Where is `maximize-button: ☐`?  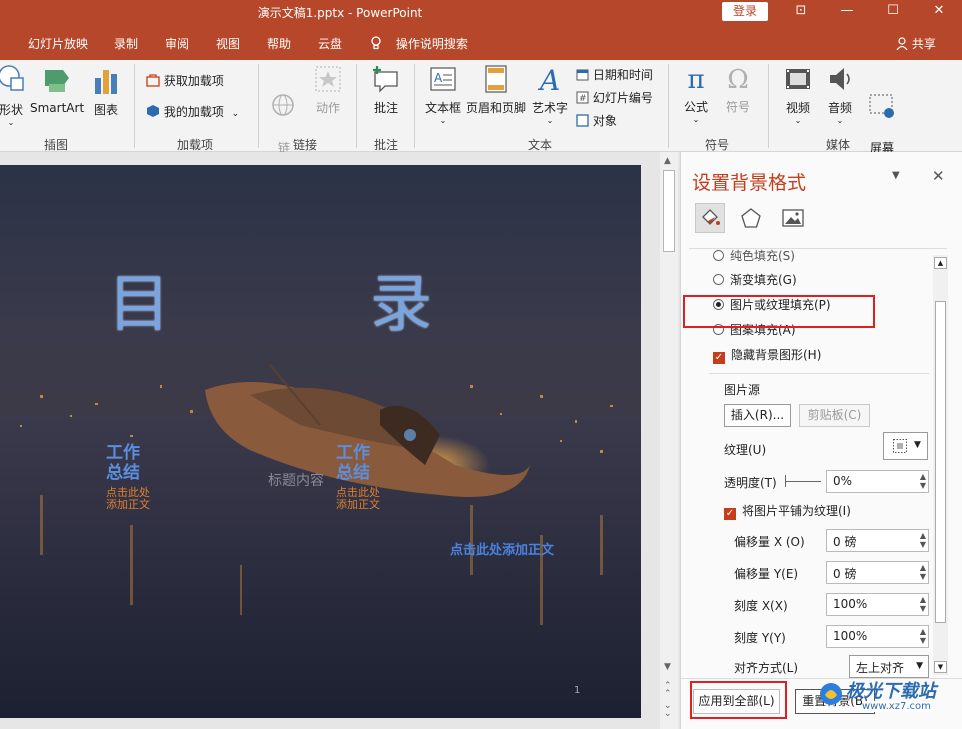
maximize-button: ☐ is located at coordinates (893, 12).